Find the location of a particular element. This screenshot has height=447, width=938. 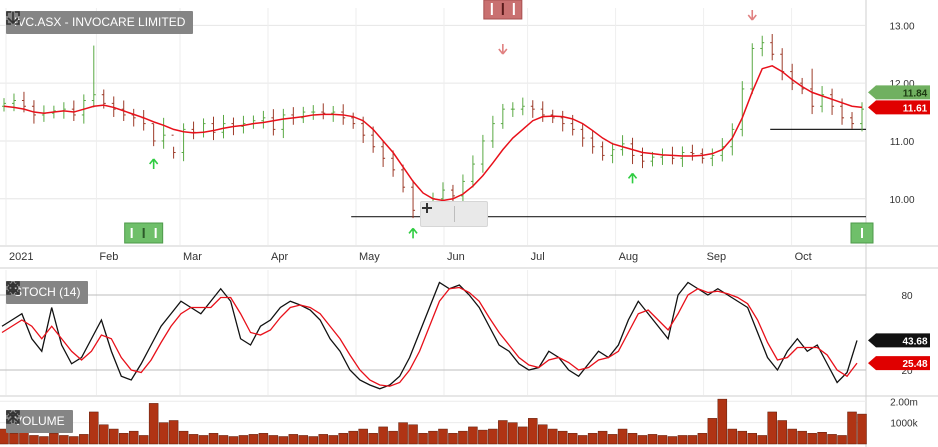

x-axis-month-label: May is located at coordinates (369, 257).